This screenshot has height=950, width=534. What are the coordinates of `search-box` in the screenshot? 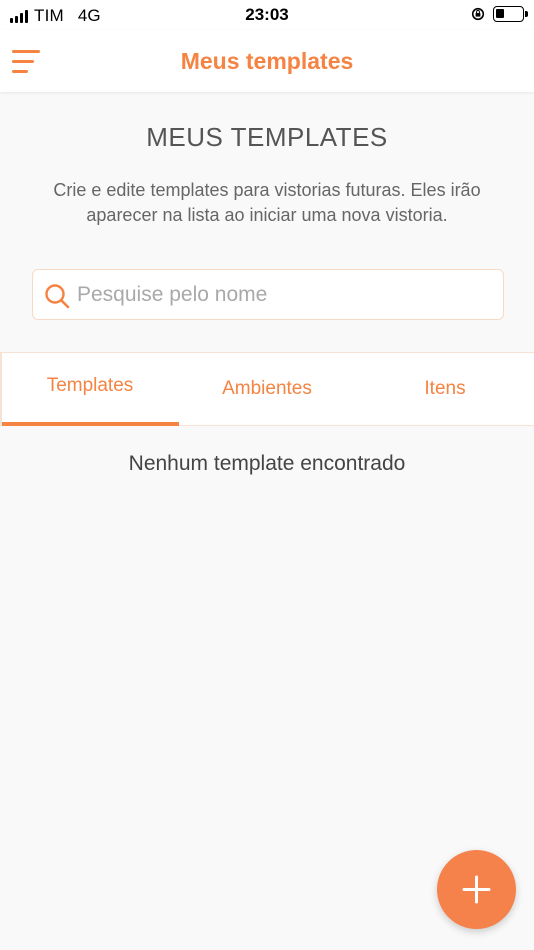 It's located at (268, 294).